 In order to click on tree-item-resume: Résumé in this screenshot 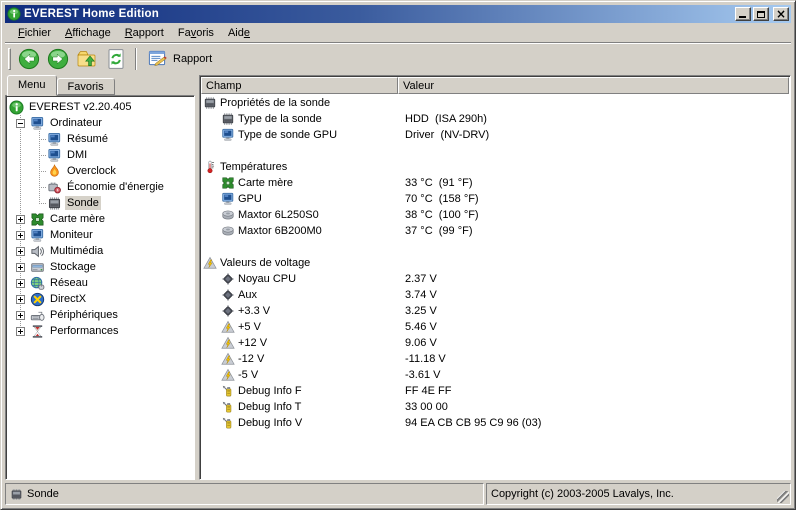, I will do `click(100, 139)`.